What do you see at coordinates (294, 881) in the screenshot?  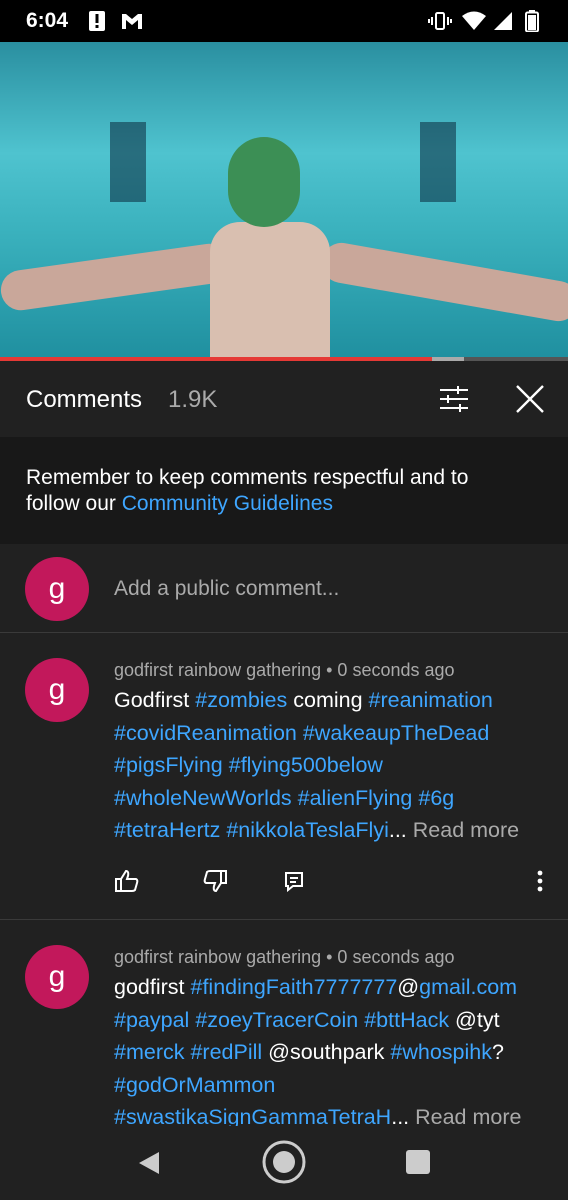 I see `reply-icon` at bounding box center [294, 881].